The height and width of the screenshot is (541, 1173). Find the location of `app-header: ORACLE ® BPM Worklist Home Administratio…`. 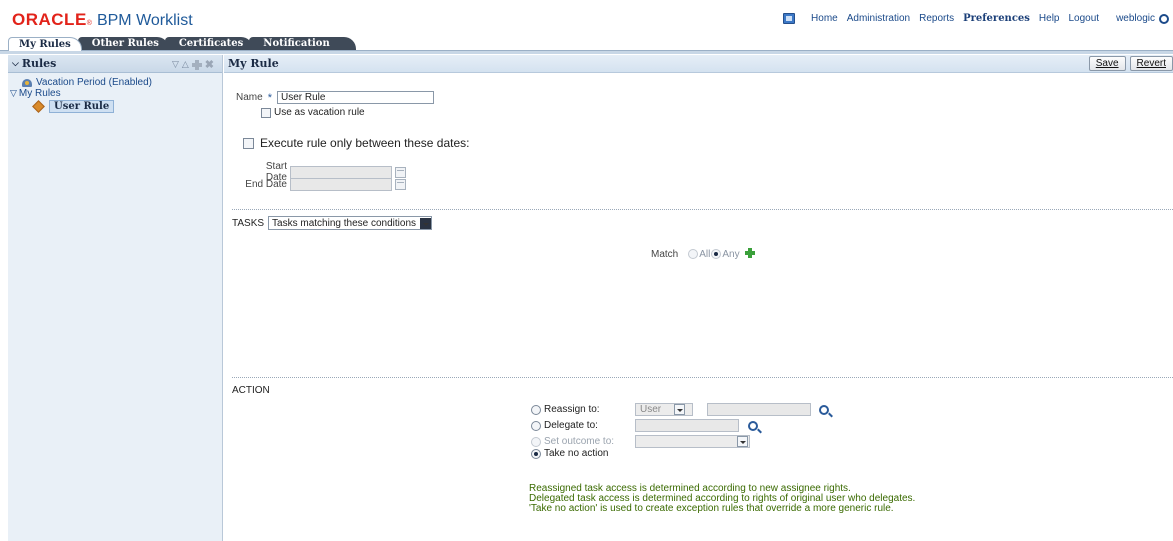

app-header: ORACLE ® BPM Worklist Home Administratio… is located at coordinates (586, 19).